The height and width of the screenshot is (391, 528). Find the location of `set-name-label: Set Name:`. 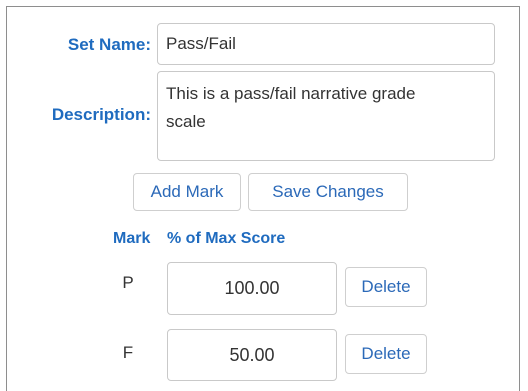

set-name-label: Set Name: is located at coordinates (109, 44).